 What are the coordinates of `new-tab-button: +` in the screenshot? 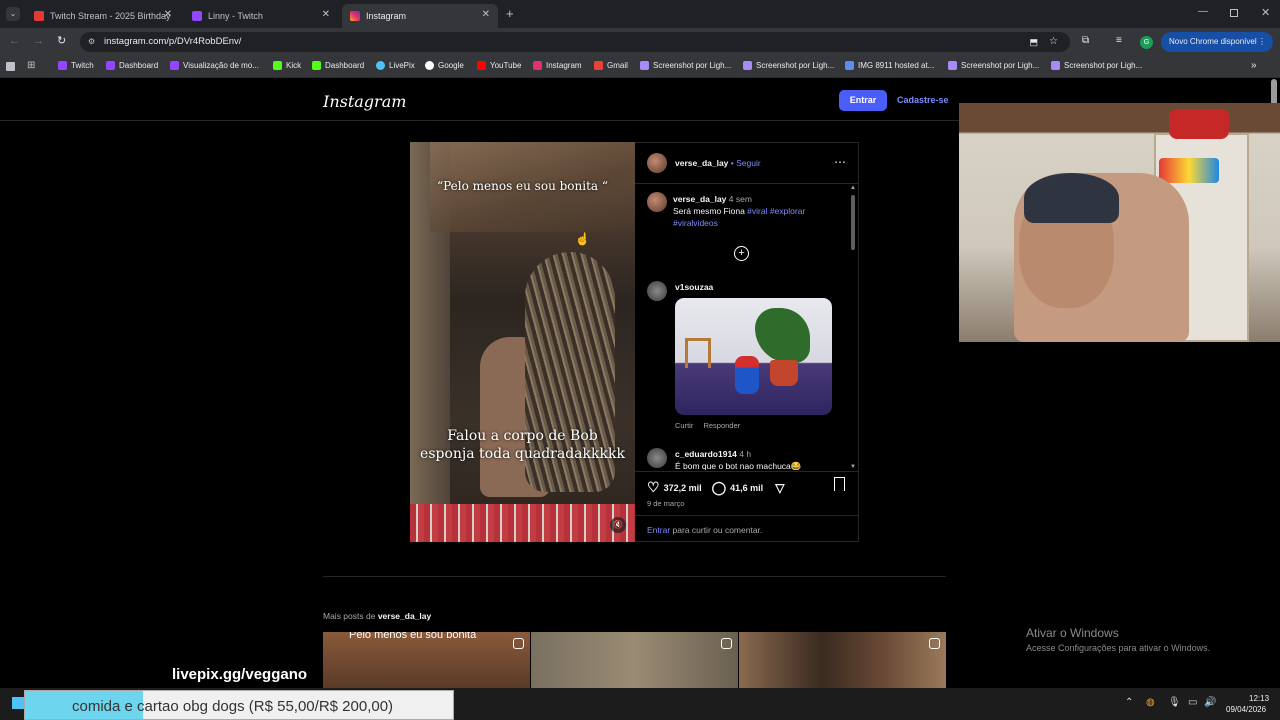 It's located at (510, 13).